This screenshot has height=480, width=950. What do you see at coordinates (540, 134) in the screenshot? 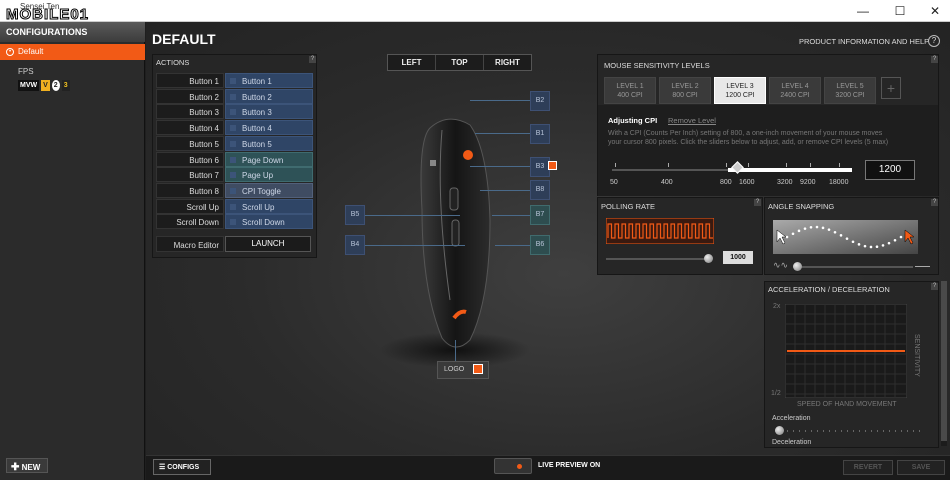
I see `button-label-b1: B1` at bounding box center [540, 134].